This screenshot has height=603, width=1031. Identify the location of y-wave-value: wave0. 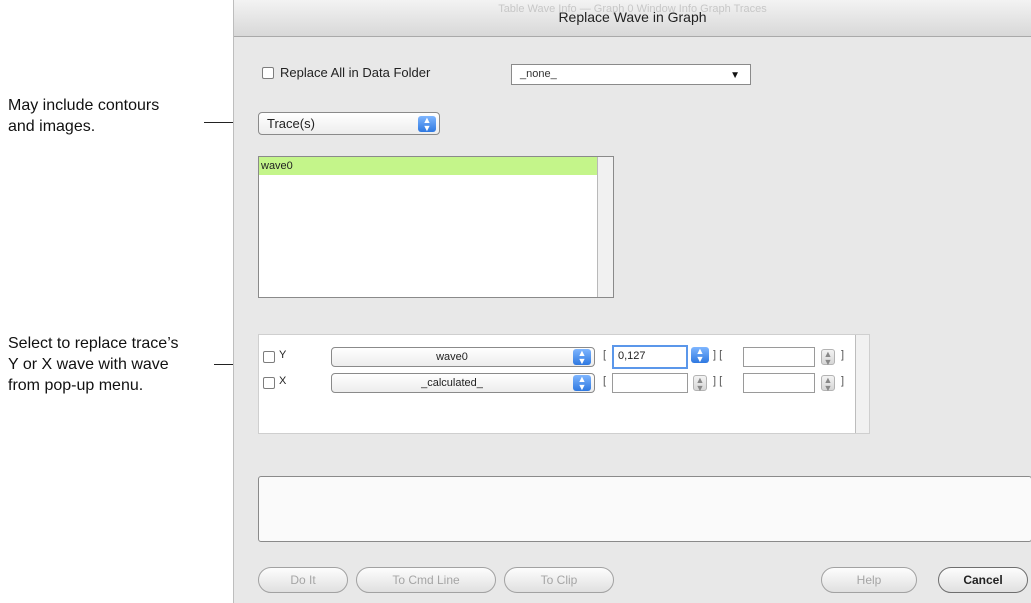
(452, 357).